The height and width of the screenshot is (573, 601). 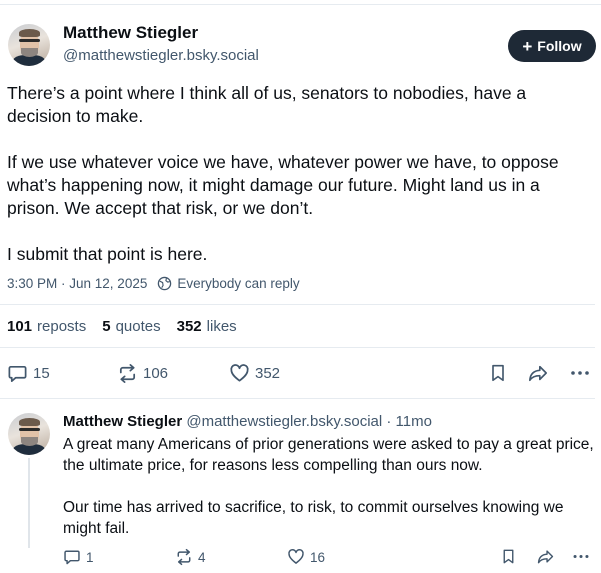 I want to click on reply-like-button: 16, so click(x=306, y=557).